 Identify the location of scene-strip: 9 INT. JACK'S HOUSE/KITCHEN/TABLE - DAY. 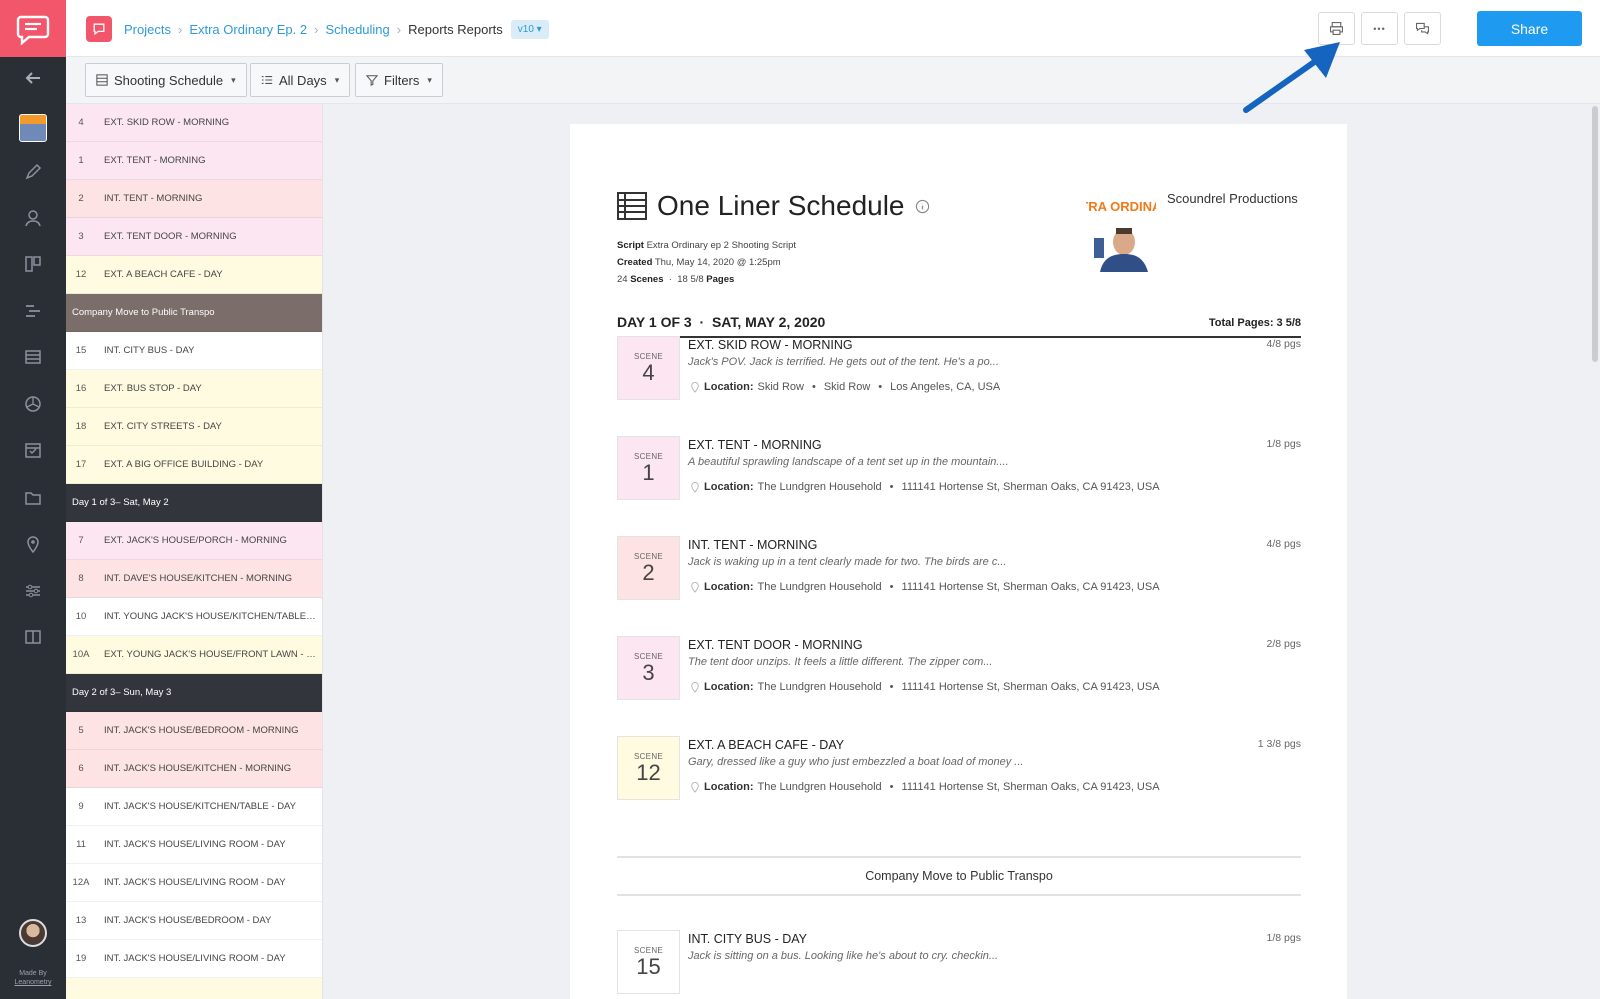
(194, 807).